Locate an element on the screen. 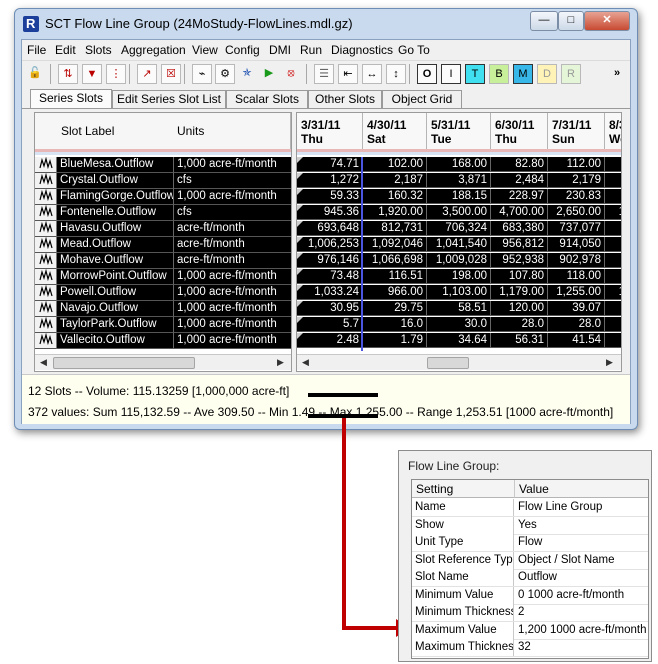 This screenshot has height=664, width=658. slot-row: Vallecito.Outflow 1,000 acre-ft/month is located at coordinates (163, 341).